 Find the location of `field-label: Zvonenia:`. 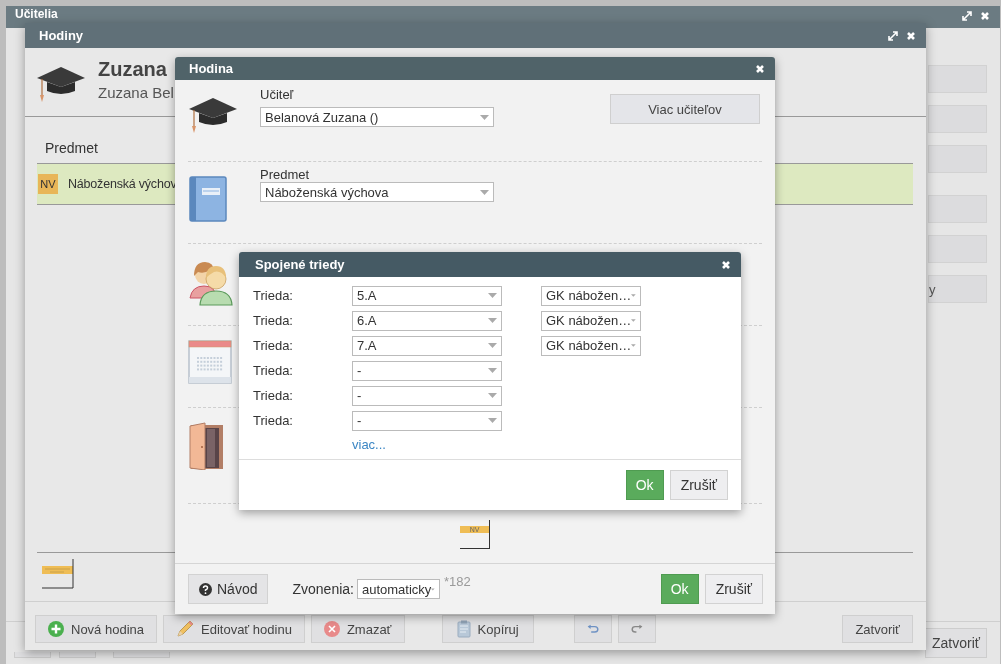

field-label: Zvonenia: is located at coordinates (323, 589).